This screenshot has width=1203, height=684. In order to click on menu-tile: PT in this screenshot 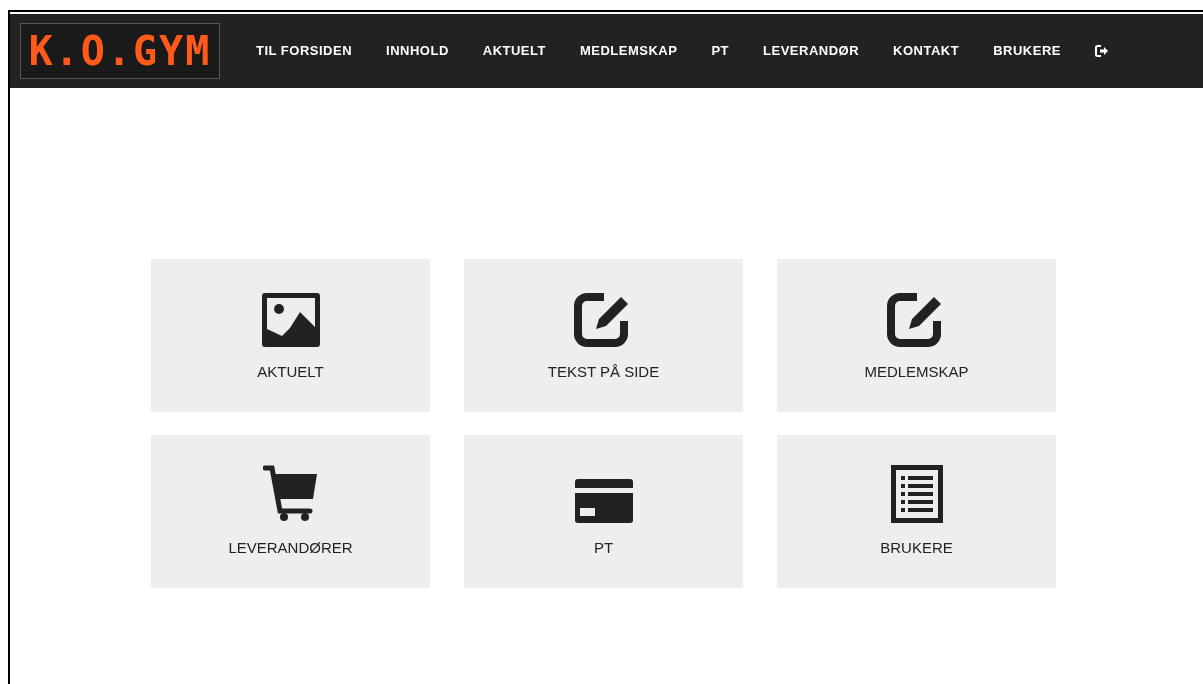, I will do `click(603, 511)`.